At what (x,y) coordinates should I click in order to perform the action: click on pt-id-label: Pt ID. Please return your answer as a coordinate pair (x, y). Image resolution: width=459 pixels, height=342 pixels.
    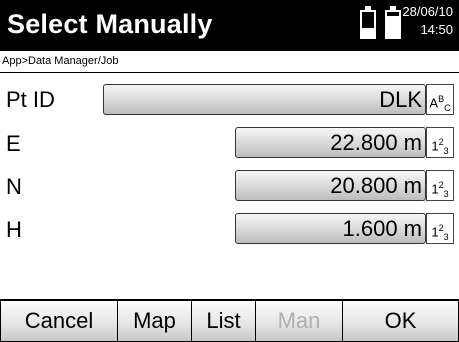
    Looking at the image, I should click on (30, 99).